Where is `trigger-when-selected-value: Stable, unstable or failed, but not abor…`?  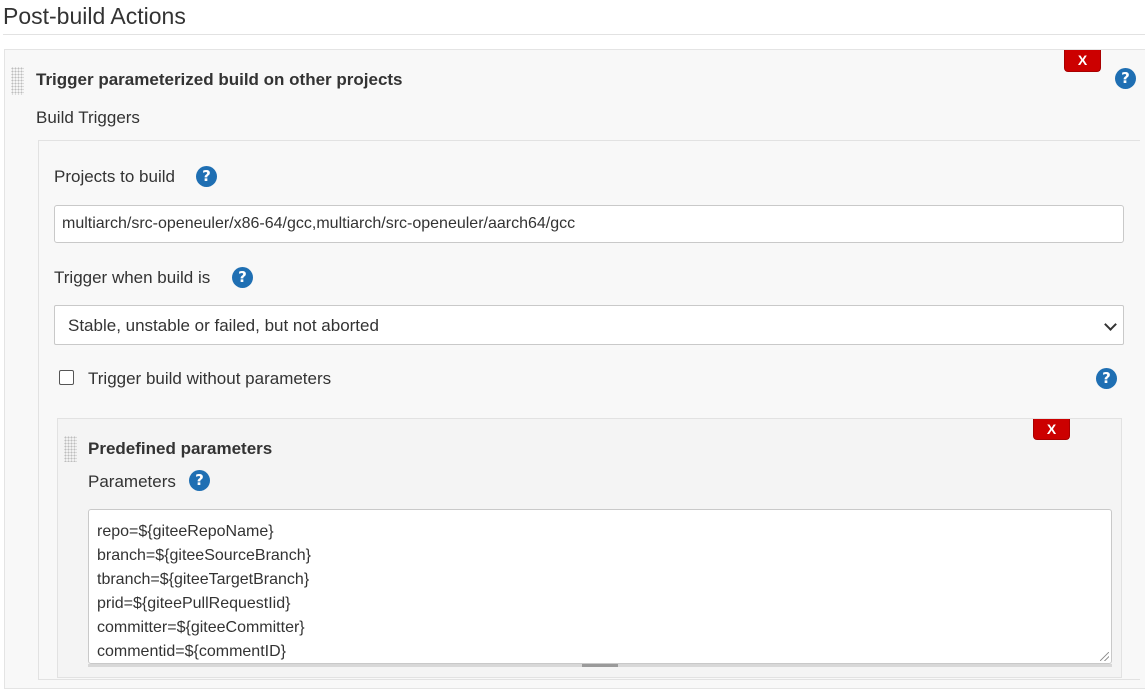 trigger-when-selected-value: Stable, unstable or failed, but not abor… is located at coordinates (223, 325).